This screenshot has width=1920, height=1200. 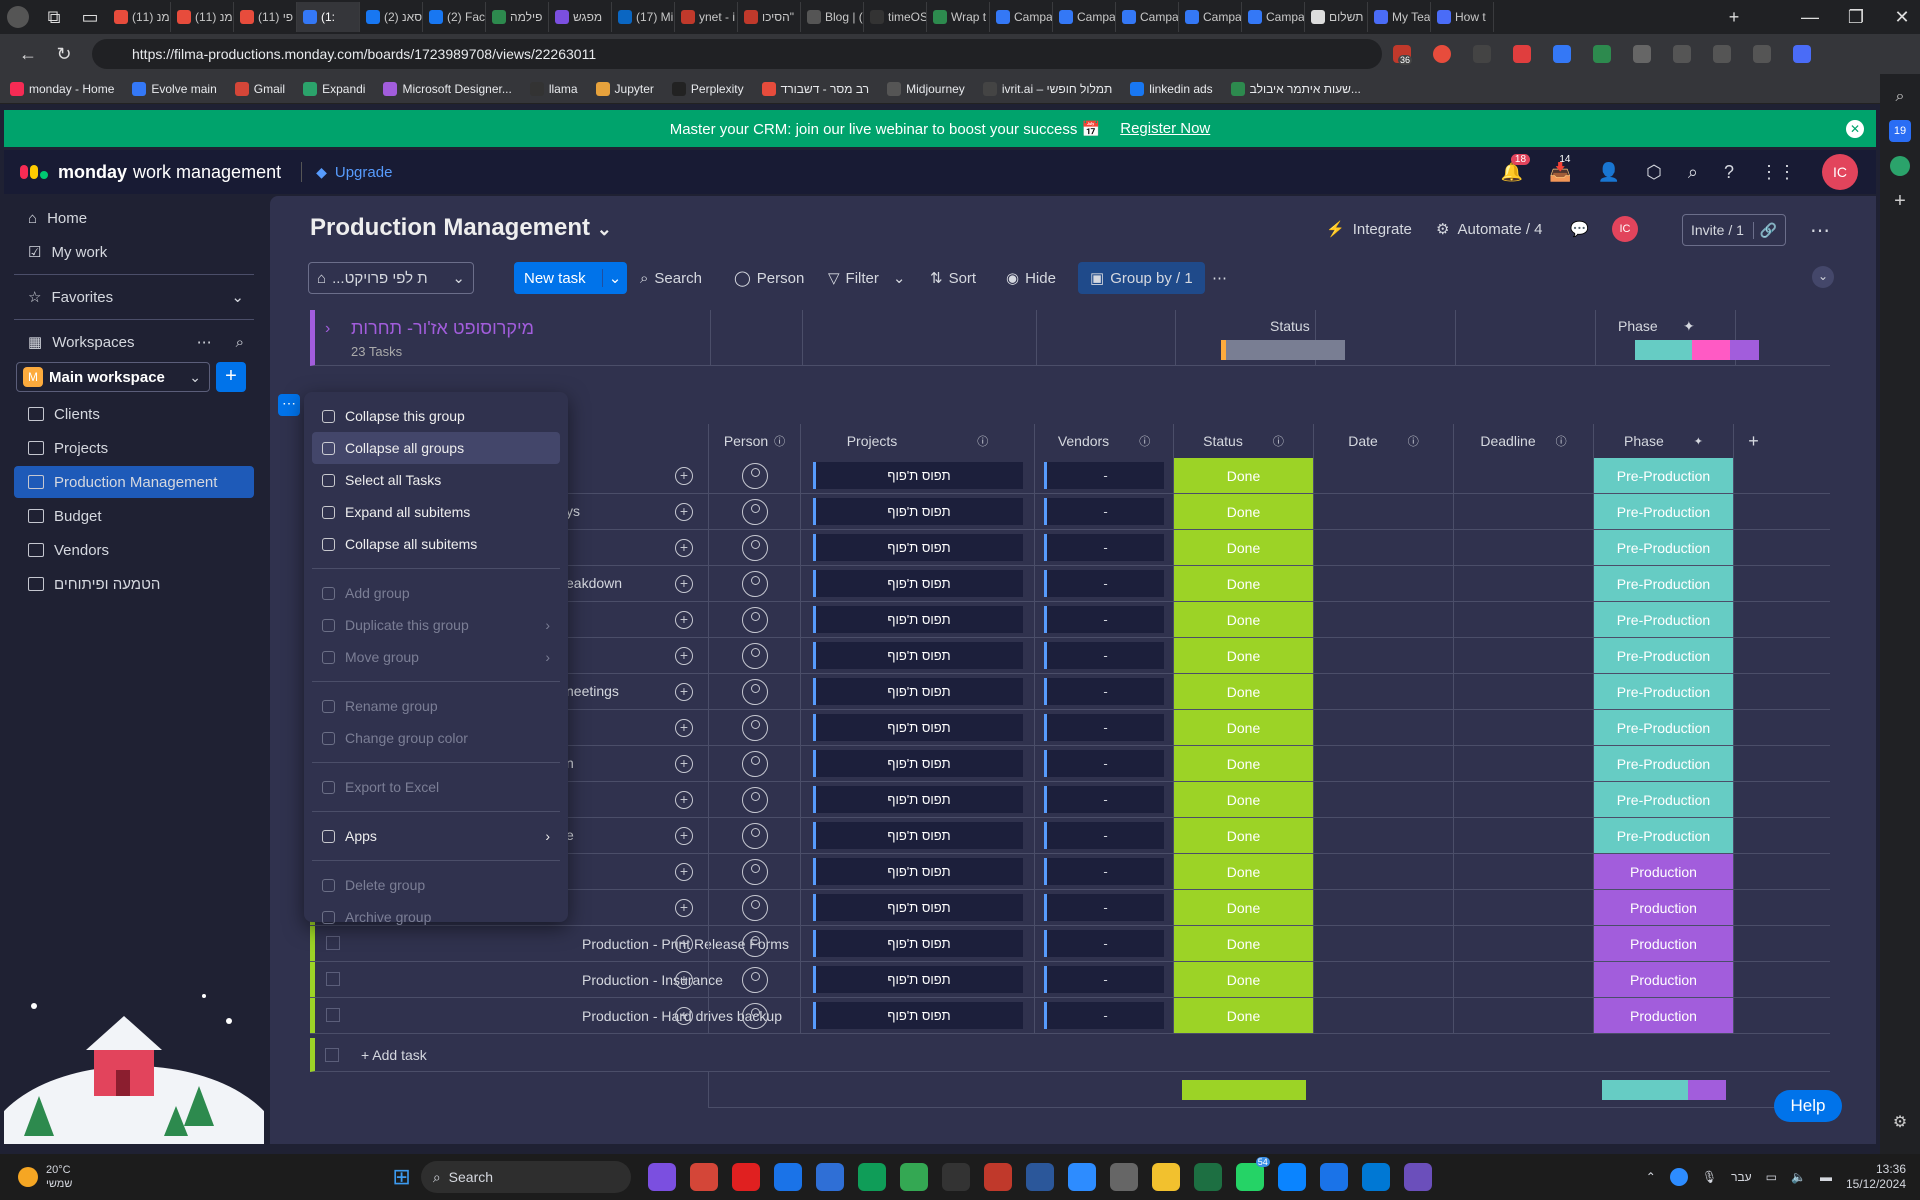 I want to click on board-title: Production Management ⌄, so click(x=461, y=228).